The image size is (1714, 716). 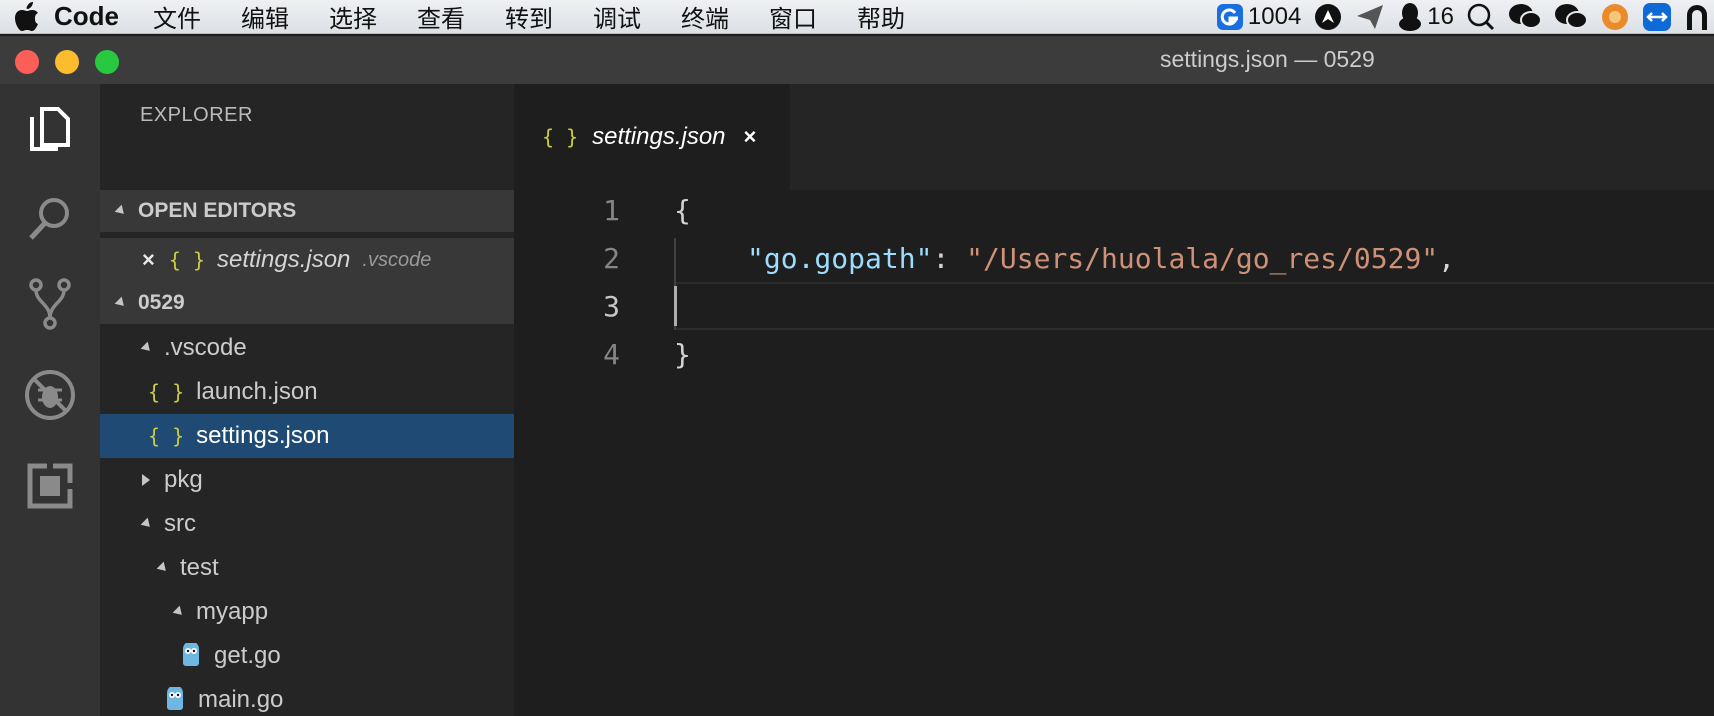 What do you see at coordinates (146, 480) in the screenshot?
I see `chevron-right-icon` at bounding box center [146, 480].